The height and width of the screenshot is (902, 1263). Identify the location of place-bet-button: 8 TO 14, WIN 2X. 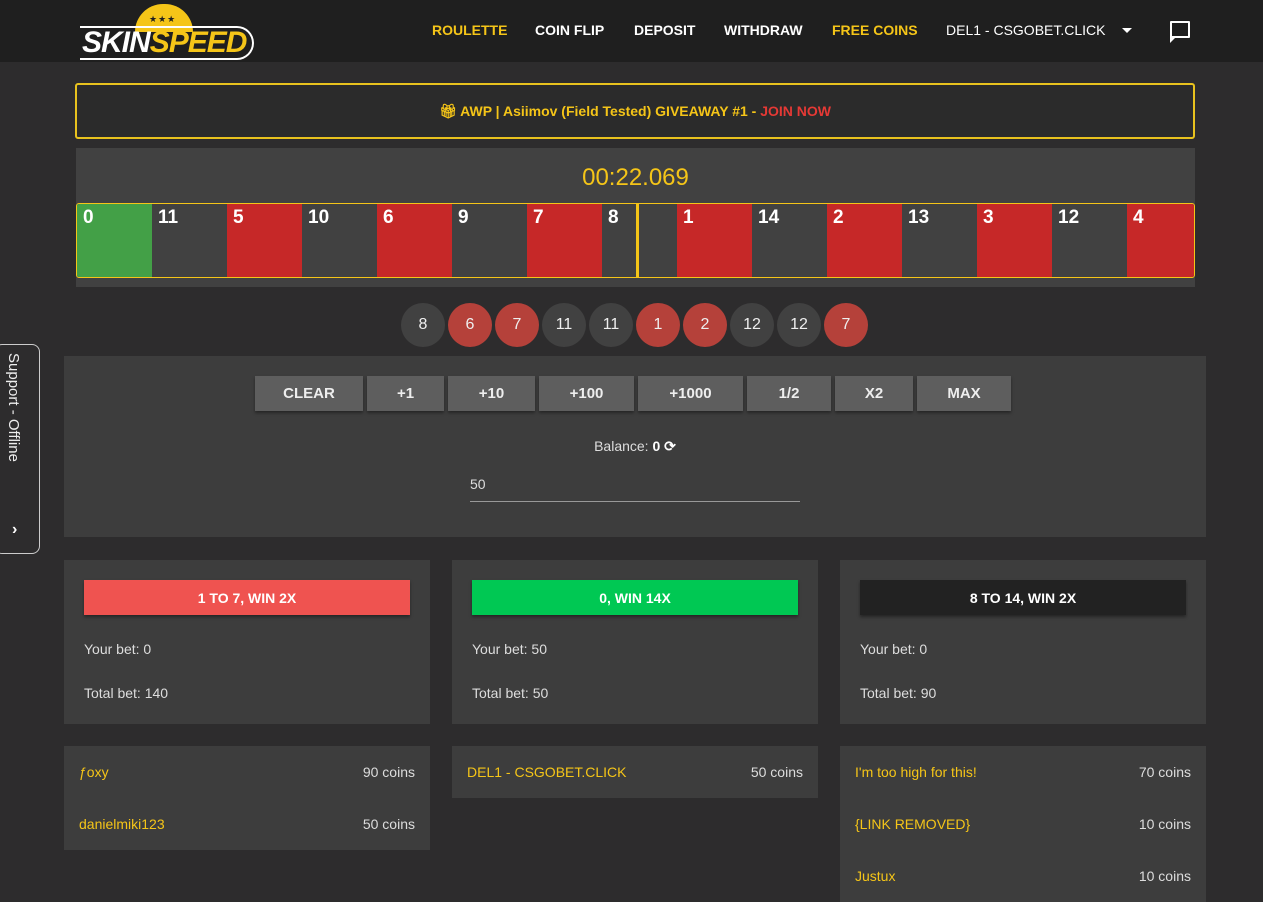
(1023, 597).